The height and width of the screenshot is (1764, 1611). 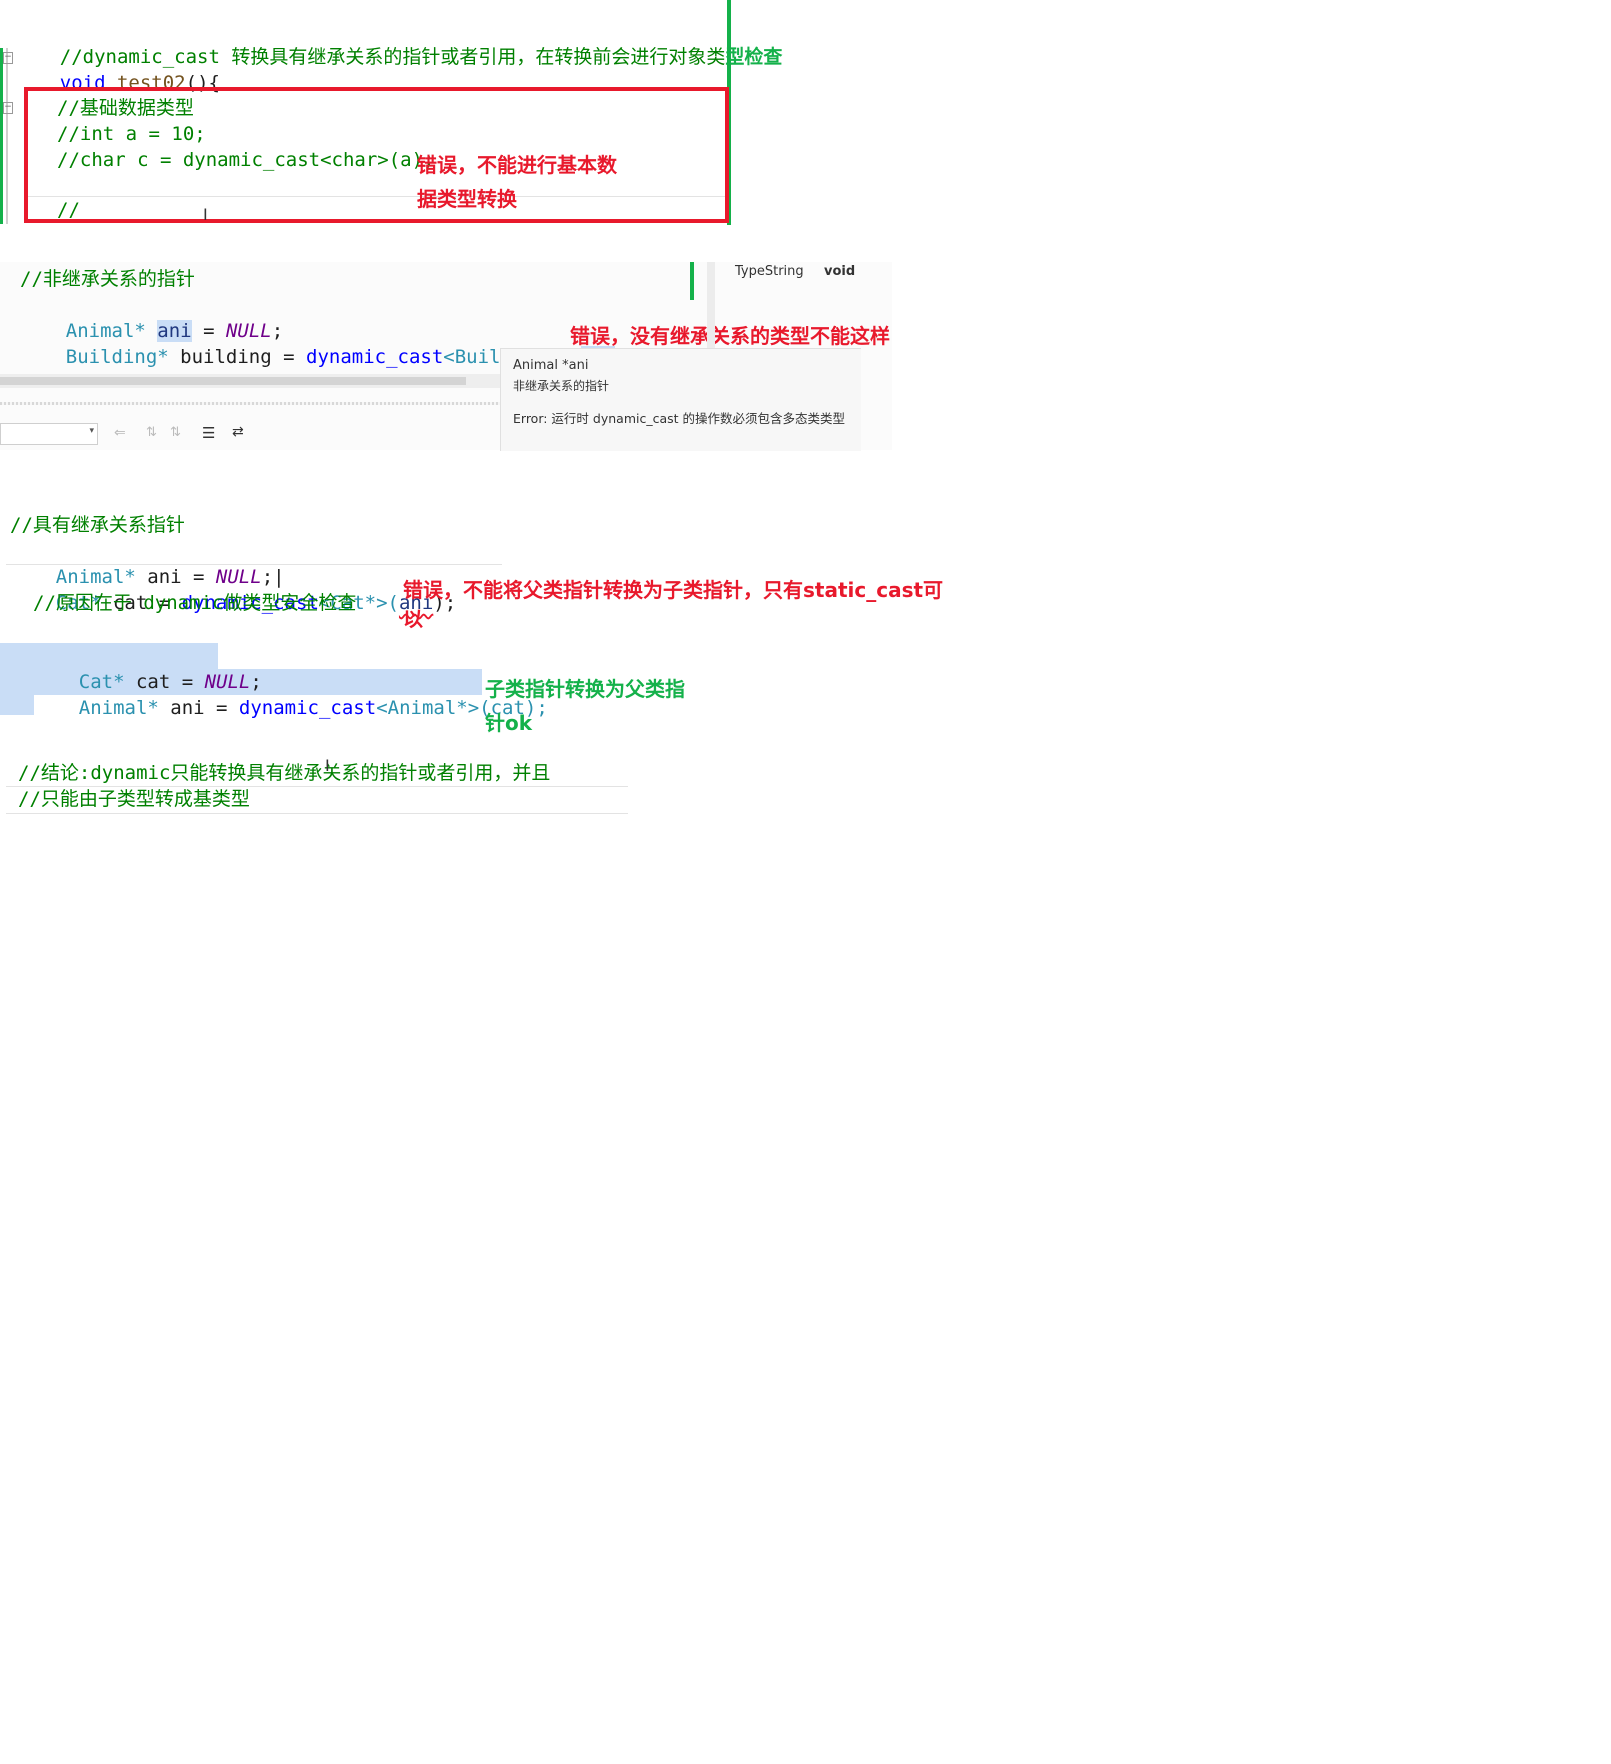 I want to click on wrap-icon: ⇄, so click(x=238, y=432).